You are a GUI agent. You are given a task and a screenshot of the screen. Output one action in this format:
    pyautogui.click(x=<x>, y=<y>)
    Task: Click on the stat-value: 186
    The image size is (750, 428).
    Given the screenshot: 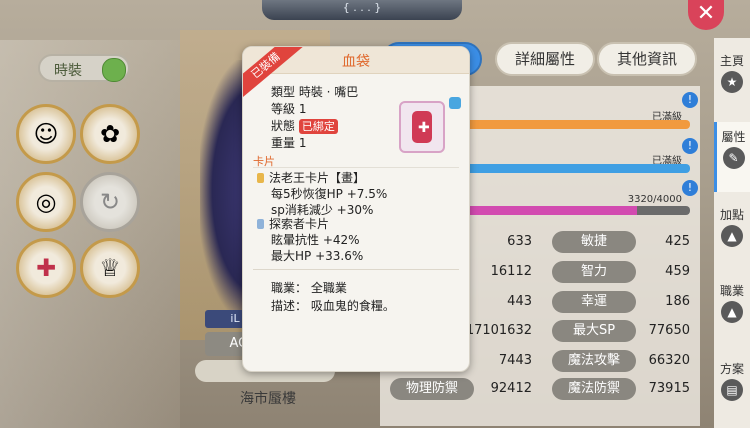 What is the action you would take?
    pyautogui.click(x=677, y=301)
    